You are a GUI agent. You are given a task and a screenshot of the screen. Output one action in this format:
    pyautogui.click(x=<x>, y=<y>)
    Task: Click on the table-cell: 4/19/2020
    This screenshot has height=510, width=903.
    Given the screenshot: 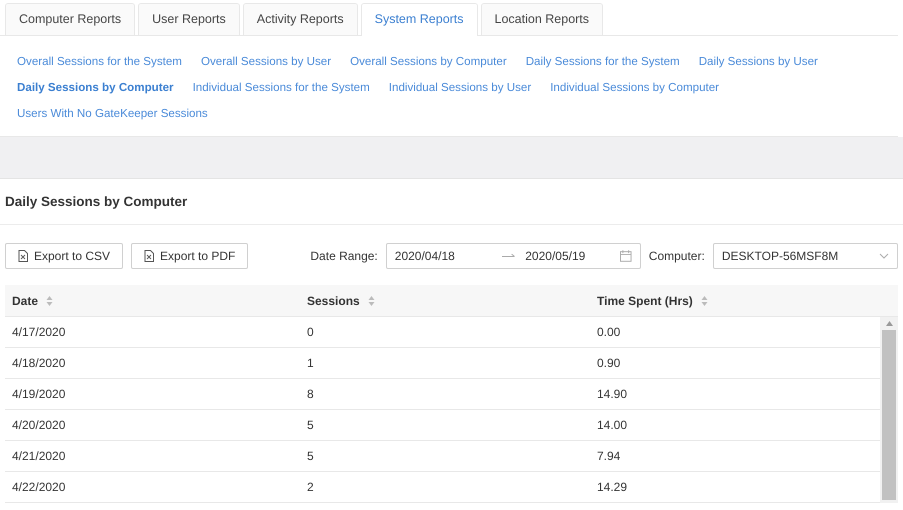 What is the action you would take?
    pyautogui.click(x=152, y=394)
    